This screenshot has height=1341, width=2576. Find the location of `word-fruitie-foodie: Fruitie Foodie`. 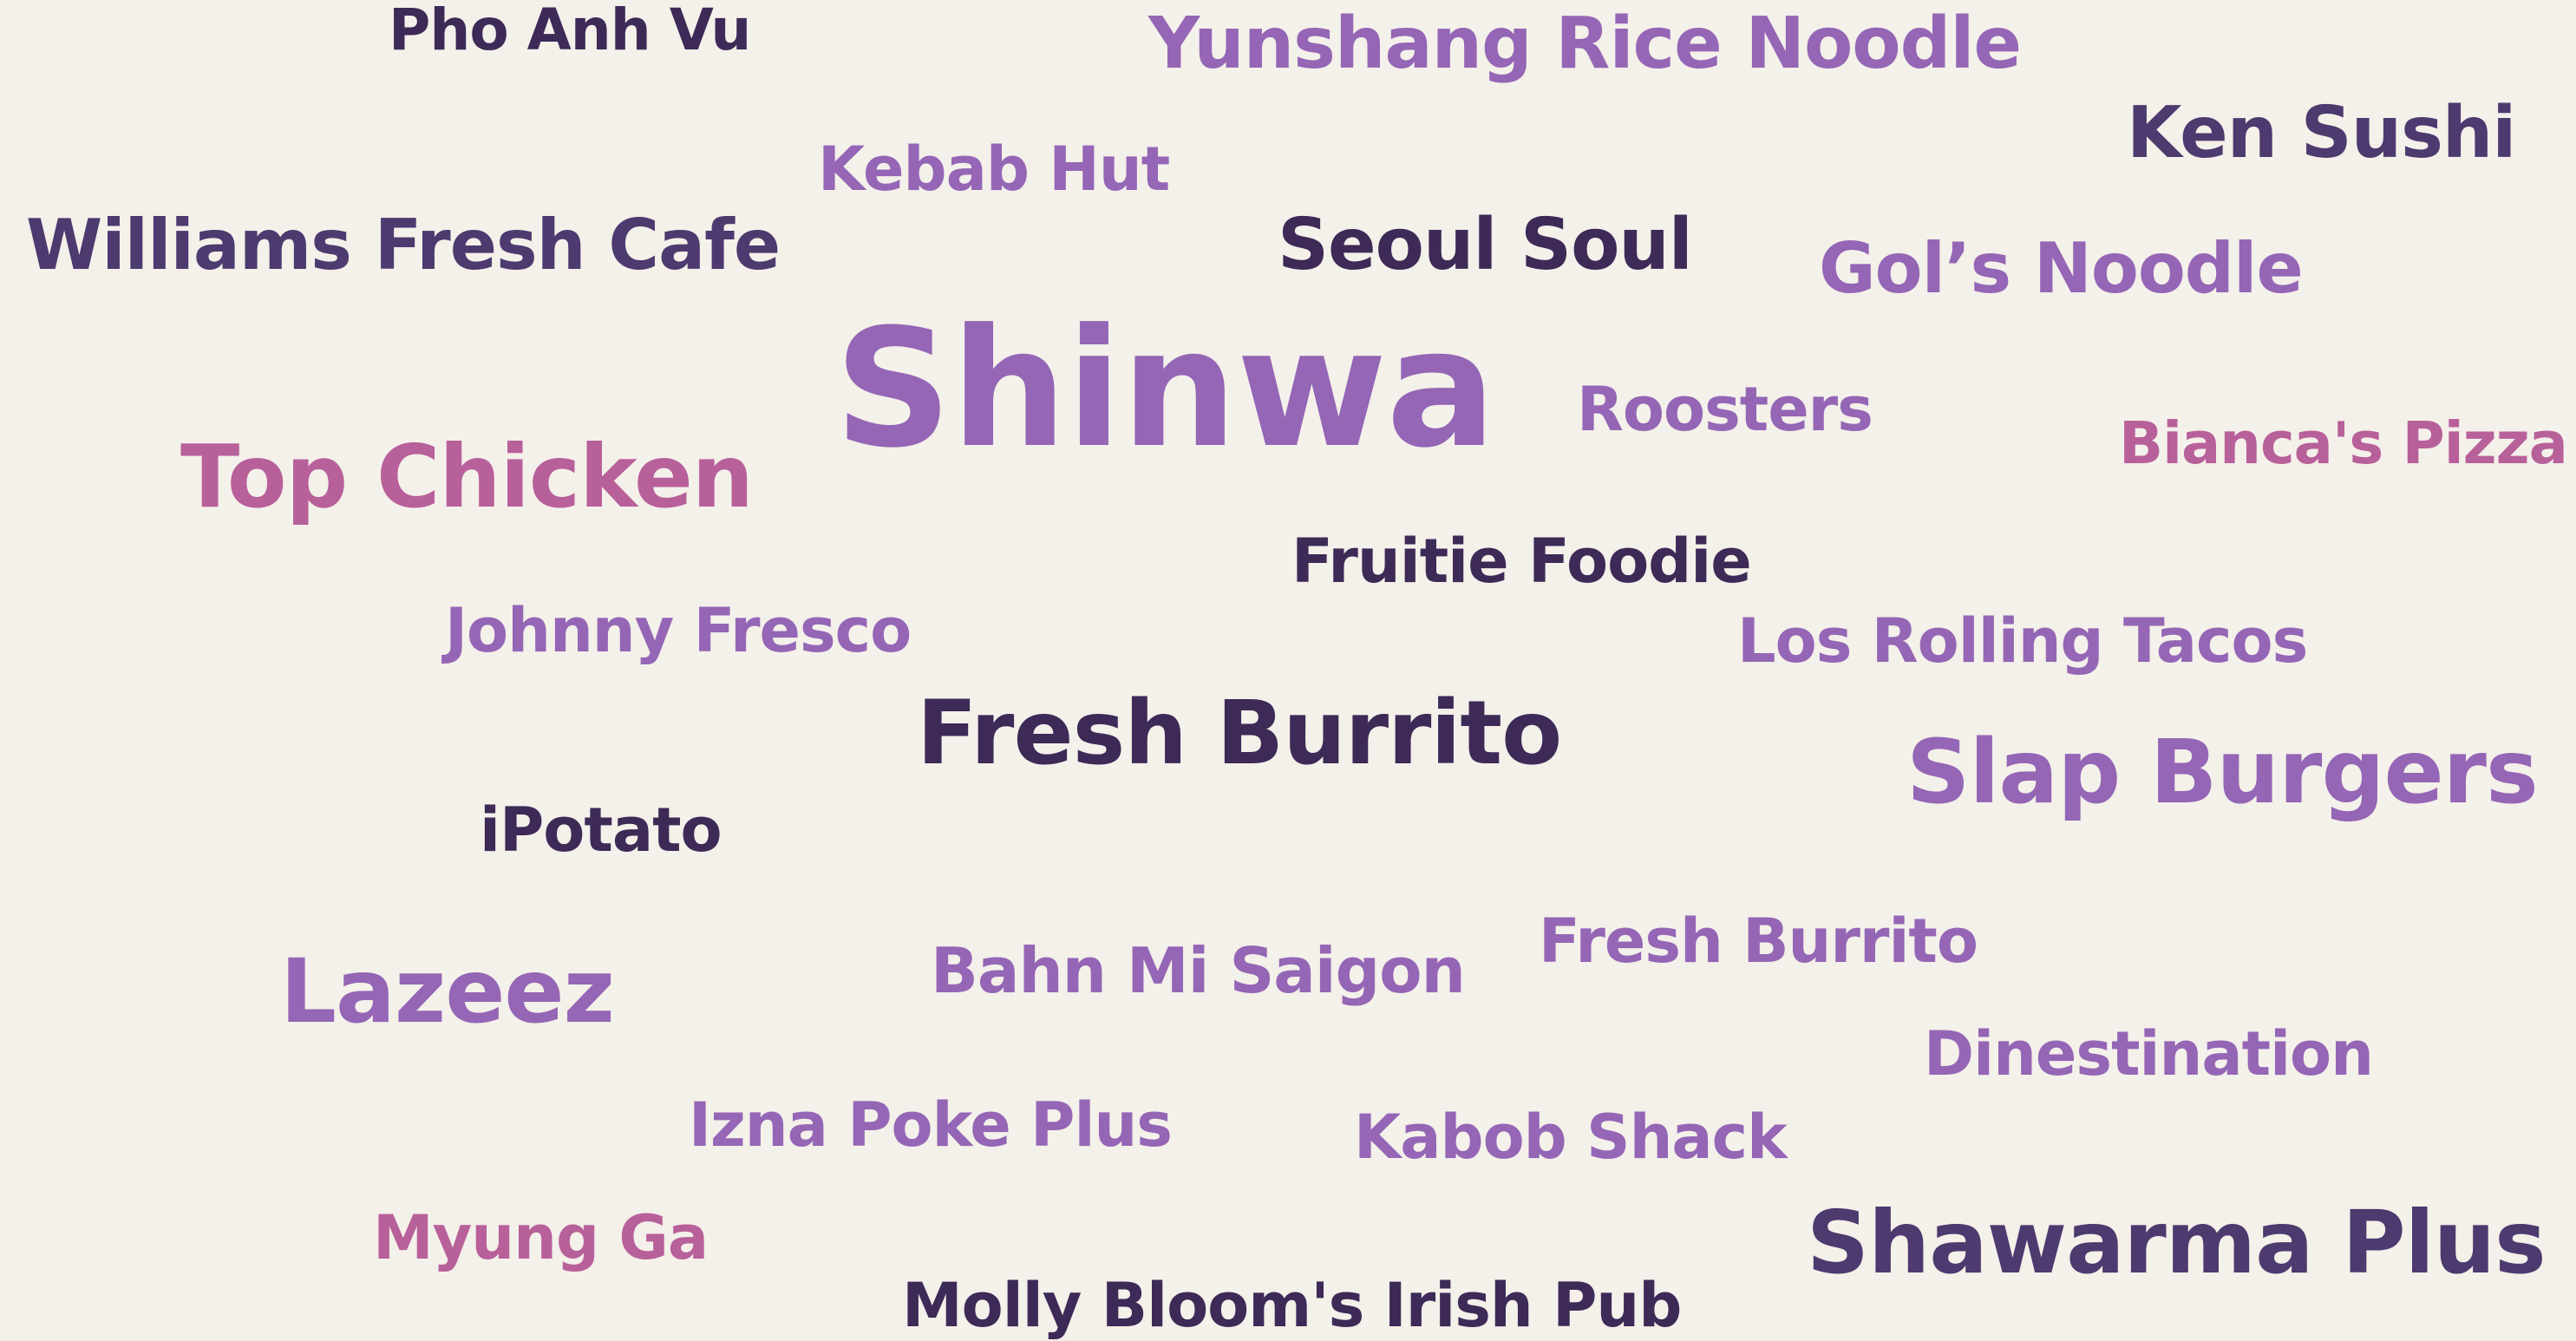

word-fruitie-foodie: Fruitie Foodie is located at coordinates (1521, 561).